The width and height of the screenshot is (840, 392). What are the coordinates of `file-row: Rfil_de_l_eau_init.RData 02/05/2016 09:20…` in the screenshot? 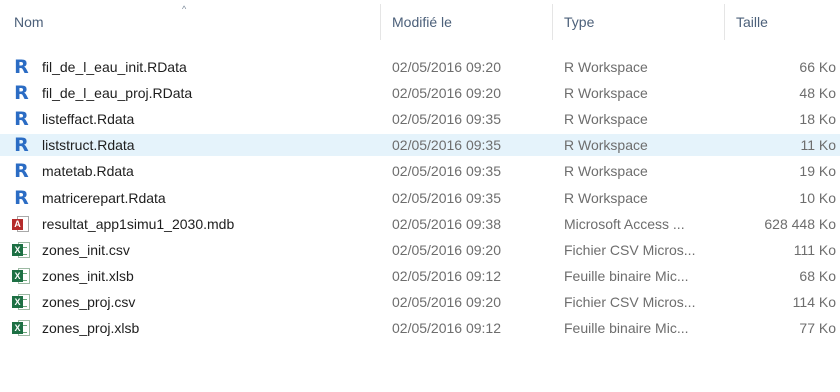 It's located at (420, 67).